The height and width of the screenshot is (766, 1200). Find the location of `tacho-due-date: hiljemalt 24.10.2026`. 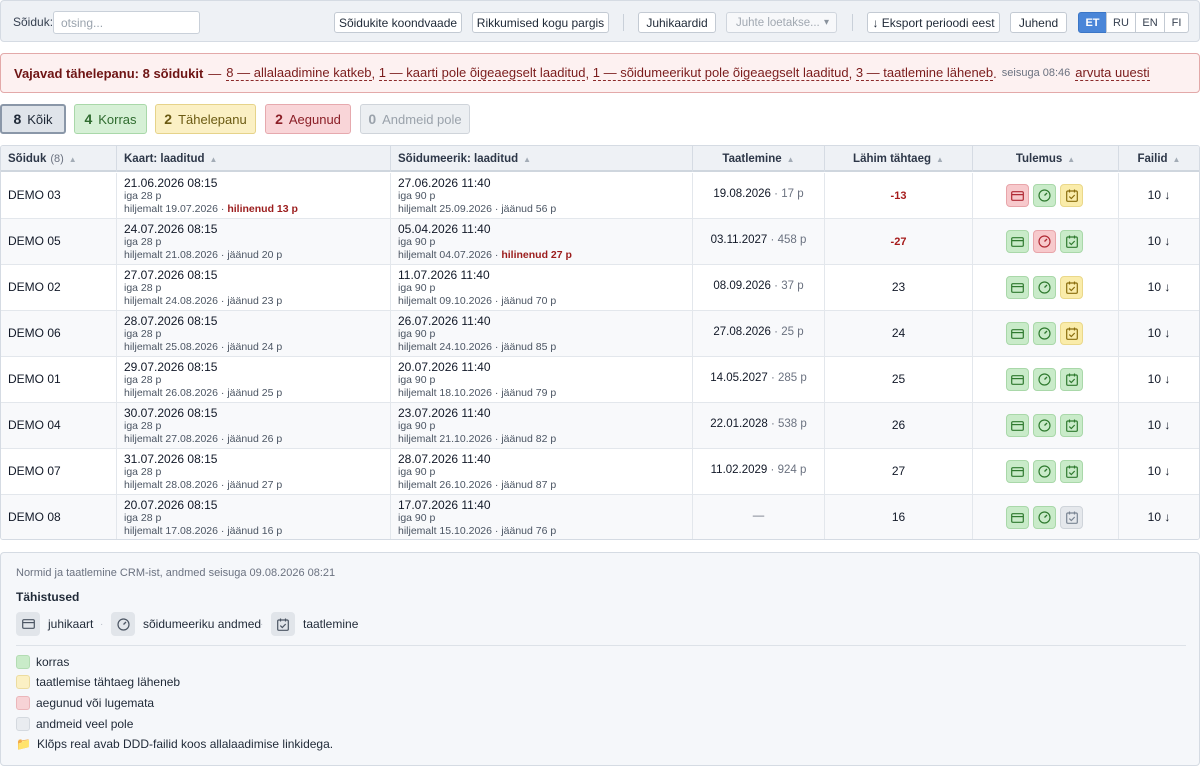

tacho-due-date: hiljemalt 24.10.2026 is located at coordinates (445, 347).